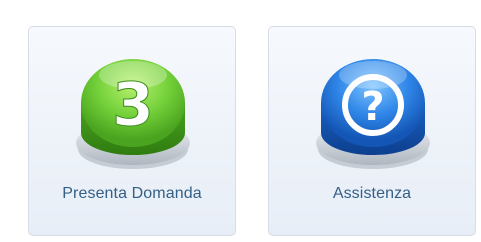 This screenshot has height=242, width=481. I want to click on presenta-domanda-label: Presenta Domanda, so click(132, 193).